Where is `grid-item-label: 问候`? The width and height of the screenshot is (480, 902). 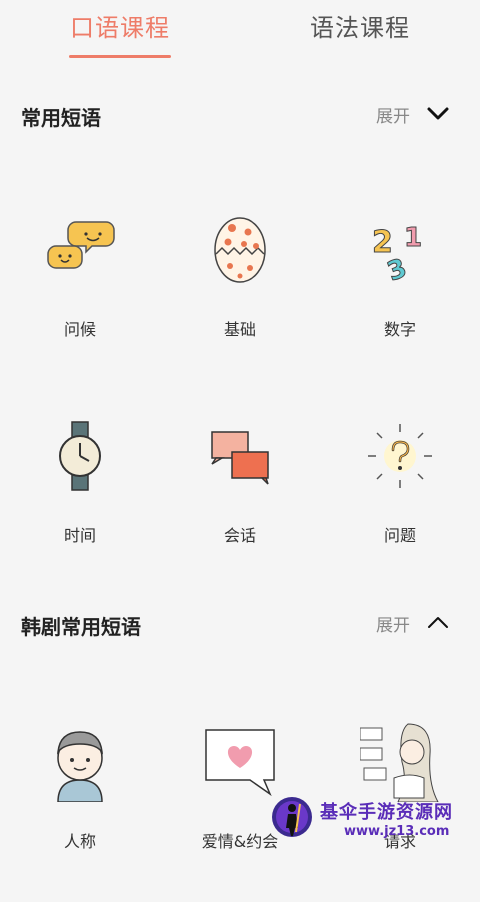
grid-item-label: 问候 is located at coordinates (79, 329).